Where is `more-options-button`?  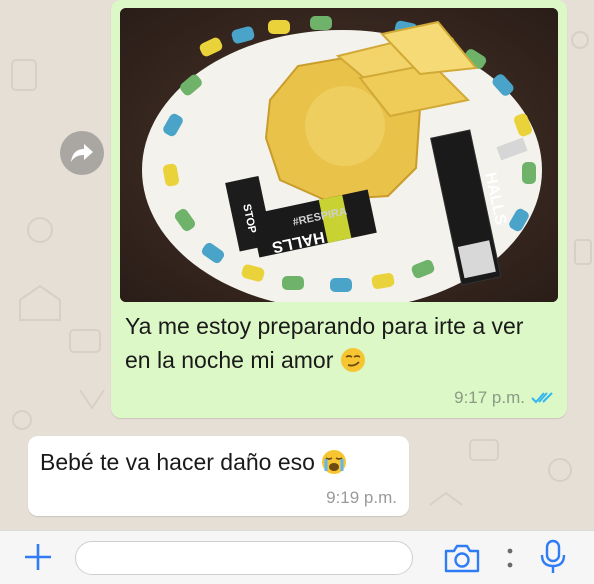
more-options-button is located at coordinates (510, 558).